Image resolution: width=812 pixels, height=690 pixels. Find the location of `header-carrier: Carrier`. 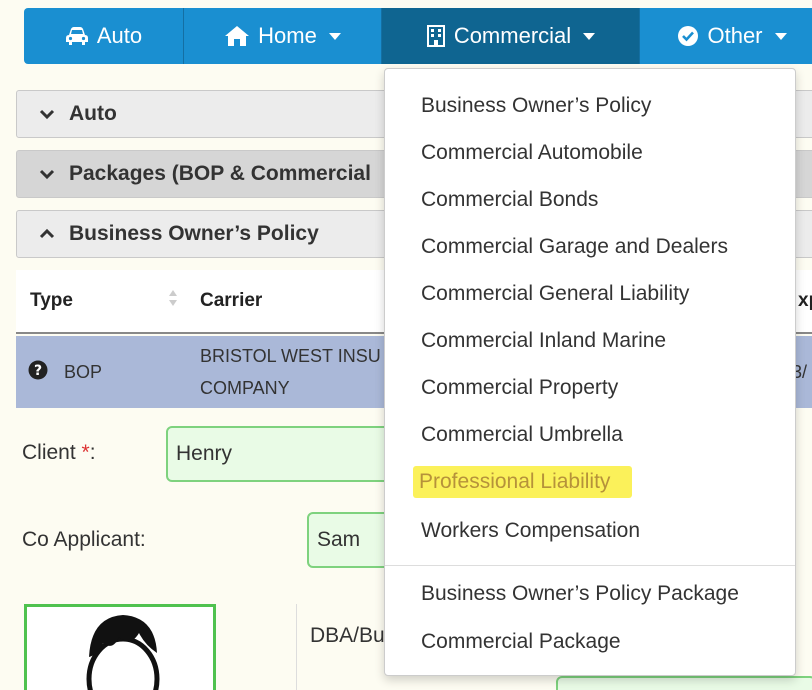

header-carrier: Carrier is located at coordinates (231, 301).